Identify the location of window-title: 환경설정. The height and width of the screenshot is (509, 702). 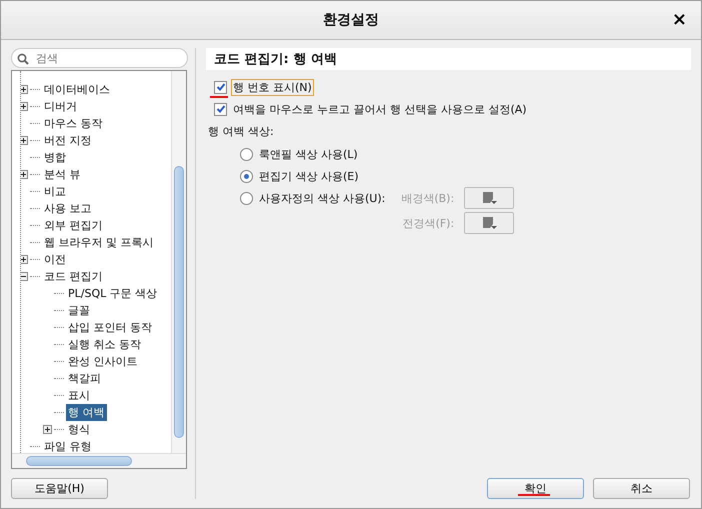
(351, 20).